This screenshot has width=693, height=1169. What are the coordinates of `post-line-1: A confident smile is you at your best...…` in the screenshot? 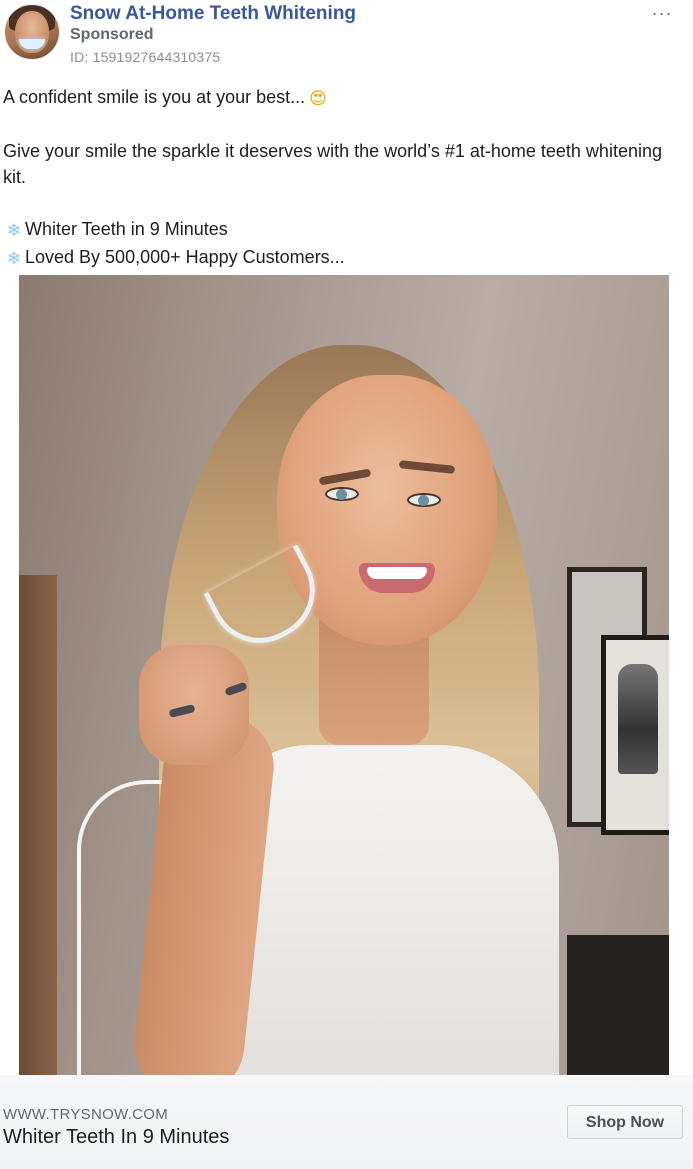 It's located at (343, 98).